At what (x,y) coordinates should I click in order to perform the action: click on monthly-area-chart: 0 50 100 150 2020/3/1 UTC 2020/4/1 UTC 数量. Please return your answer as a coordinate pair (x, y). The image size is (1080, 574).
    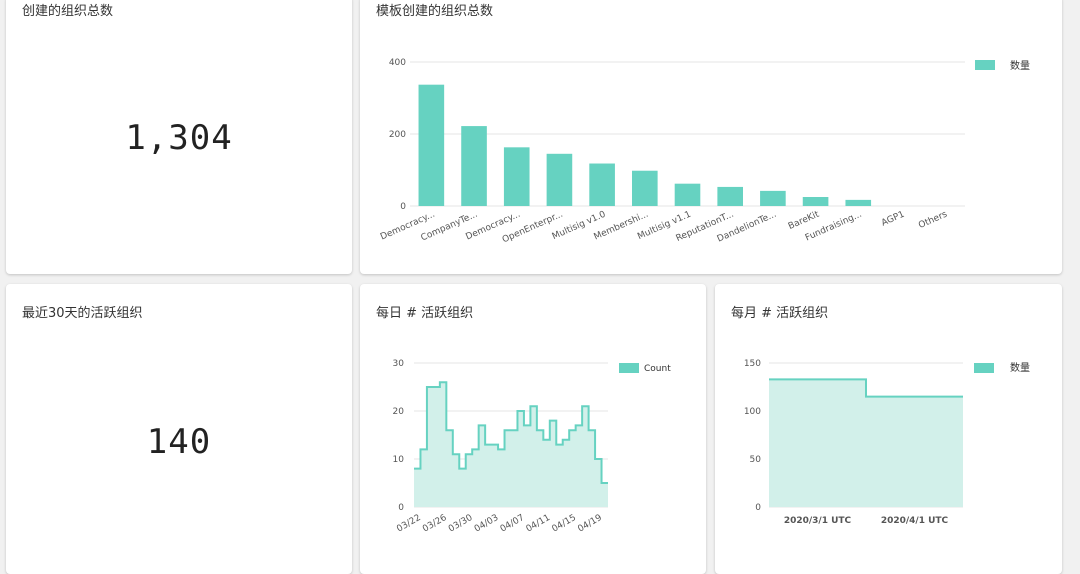
    Looking at the image, I should click on (887, 442).